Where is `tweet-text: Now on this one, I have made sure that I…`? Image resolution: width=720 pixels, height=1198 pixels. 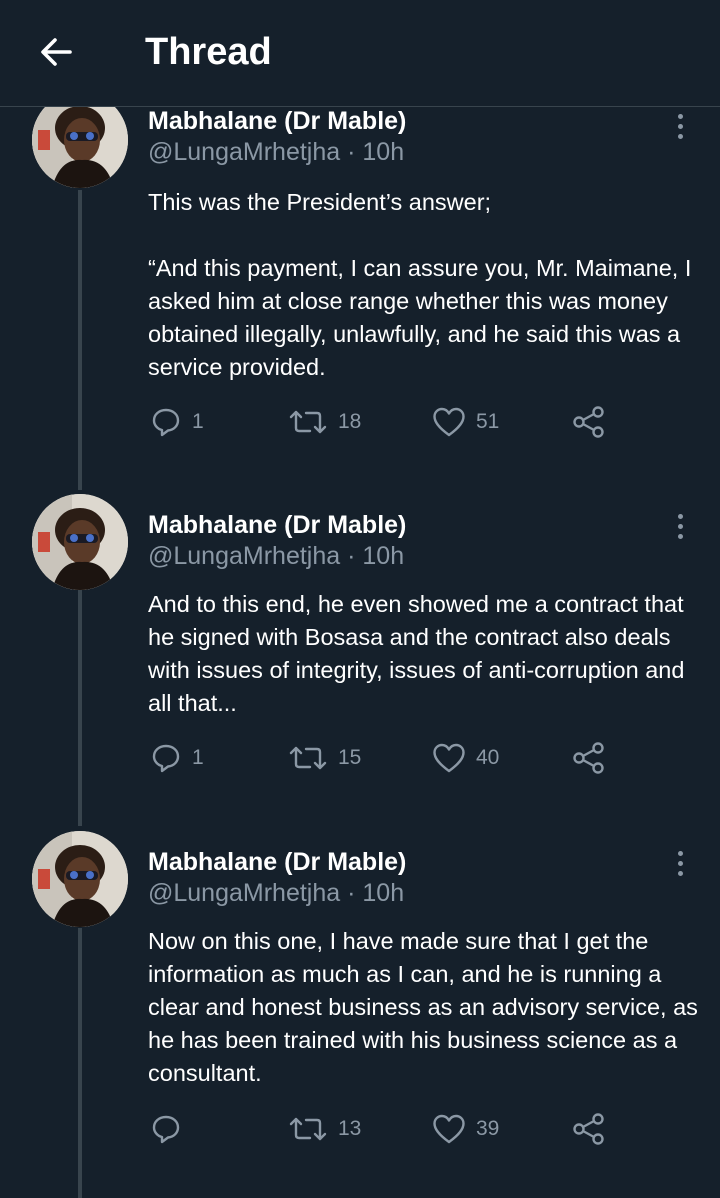
tweet-text: Now on this one, I have made sure that I… is located at coordinates (426, 1007).